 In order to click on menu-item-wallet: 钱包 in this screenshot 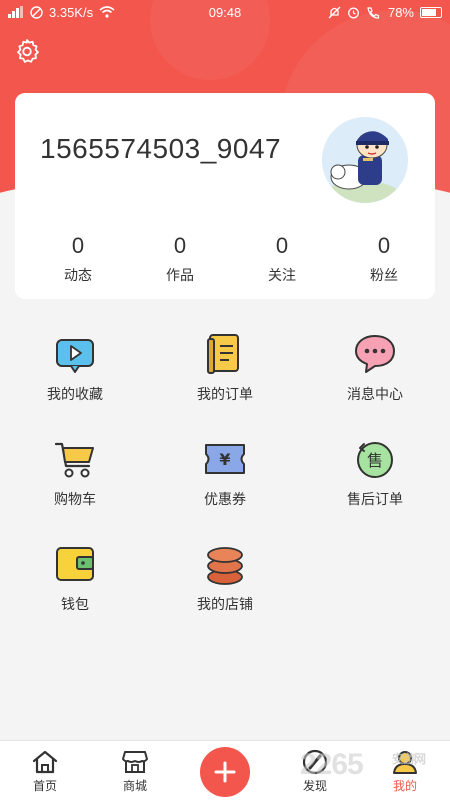, I will do `click(75, 577)`.